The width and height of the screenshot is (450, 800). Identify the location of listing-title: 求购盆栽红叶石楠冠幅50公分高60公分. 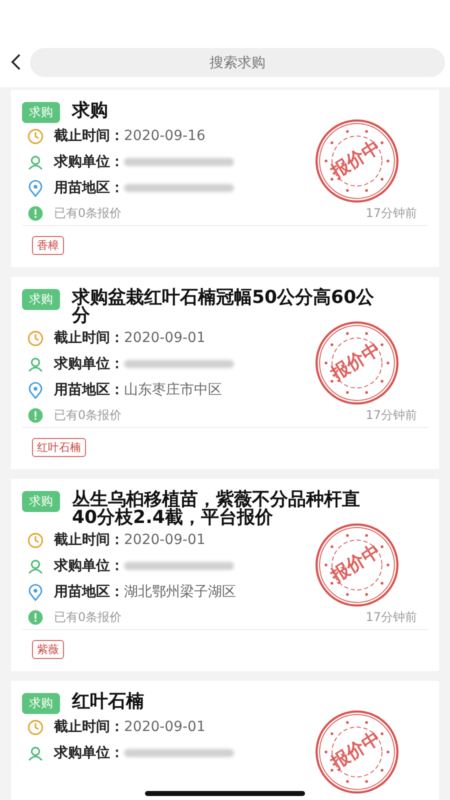
(224, 306).